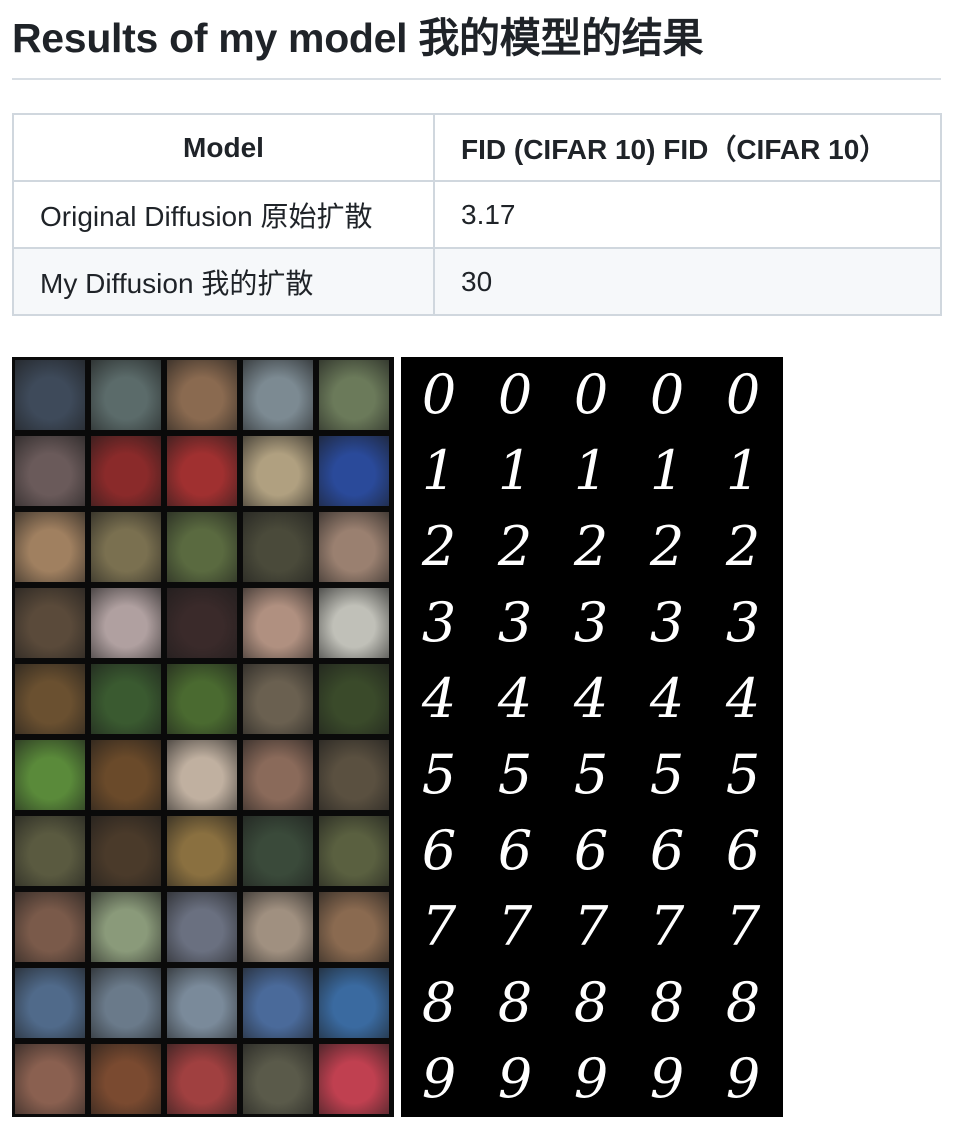  I want to click on header-model: Model, so click(223, 147).